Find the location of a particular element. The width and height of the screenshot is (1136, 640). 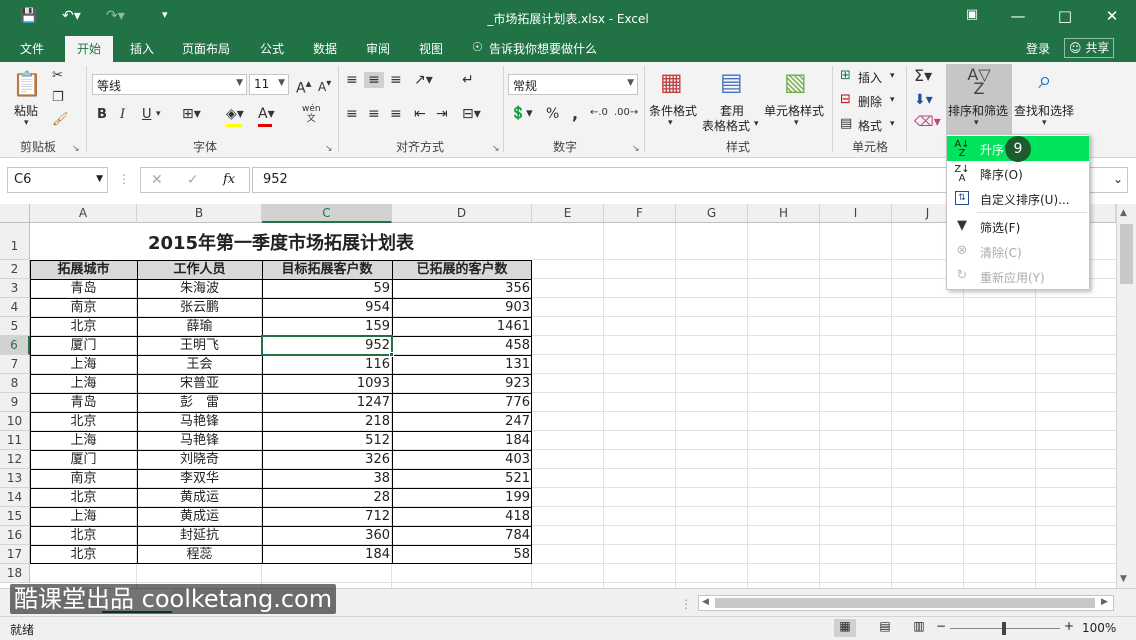

table-data-cell: 58 is located at coordinates (462, 554).